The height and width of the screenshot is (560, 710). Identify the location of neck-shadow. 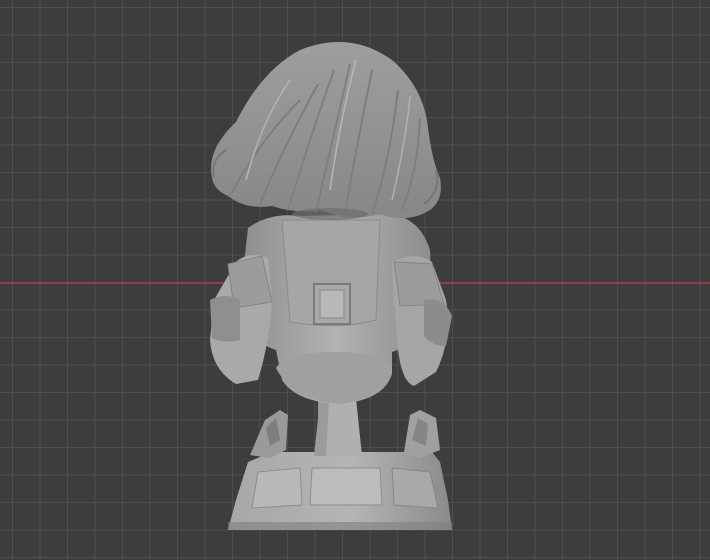
(330, 214).